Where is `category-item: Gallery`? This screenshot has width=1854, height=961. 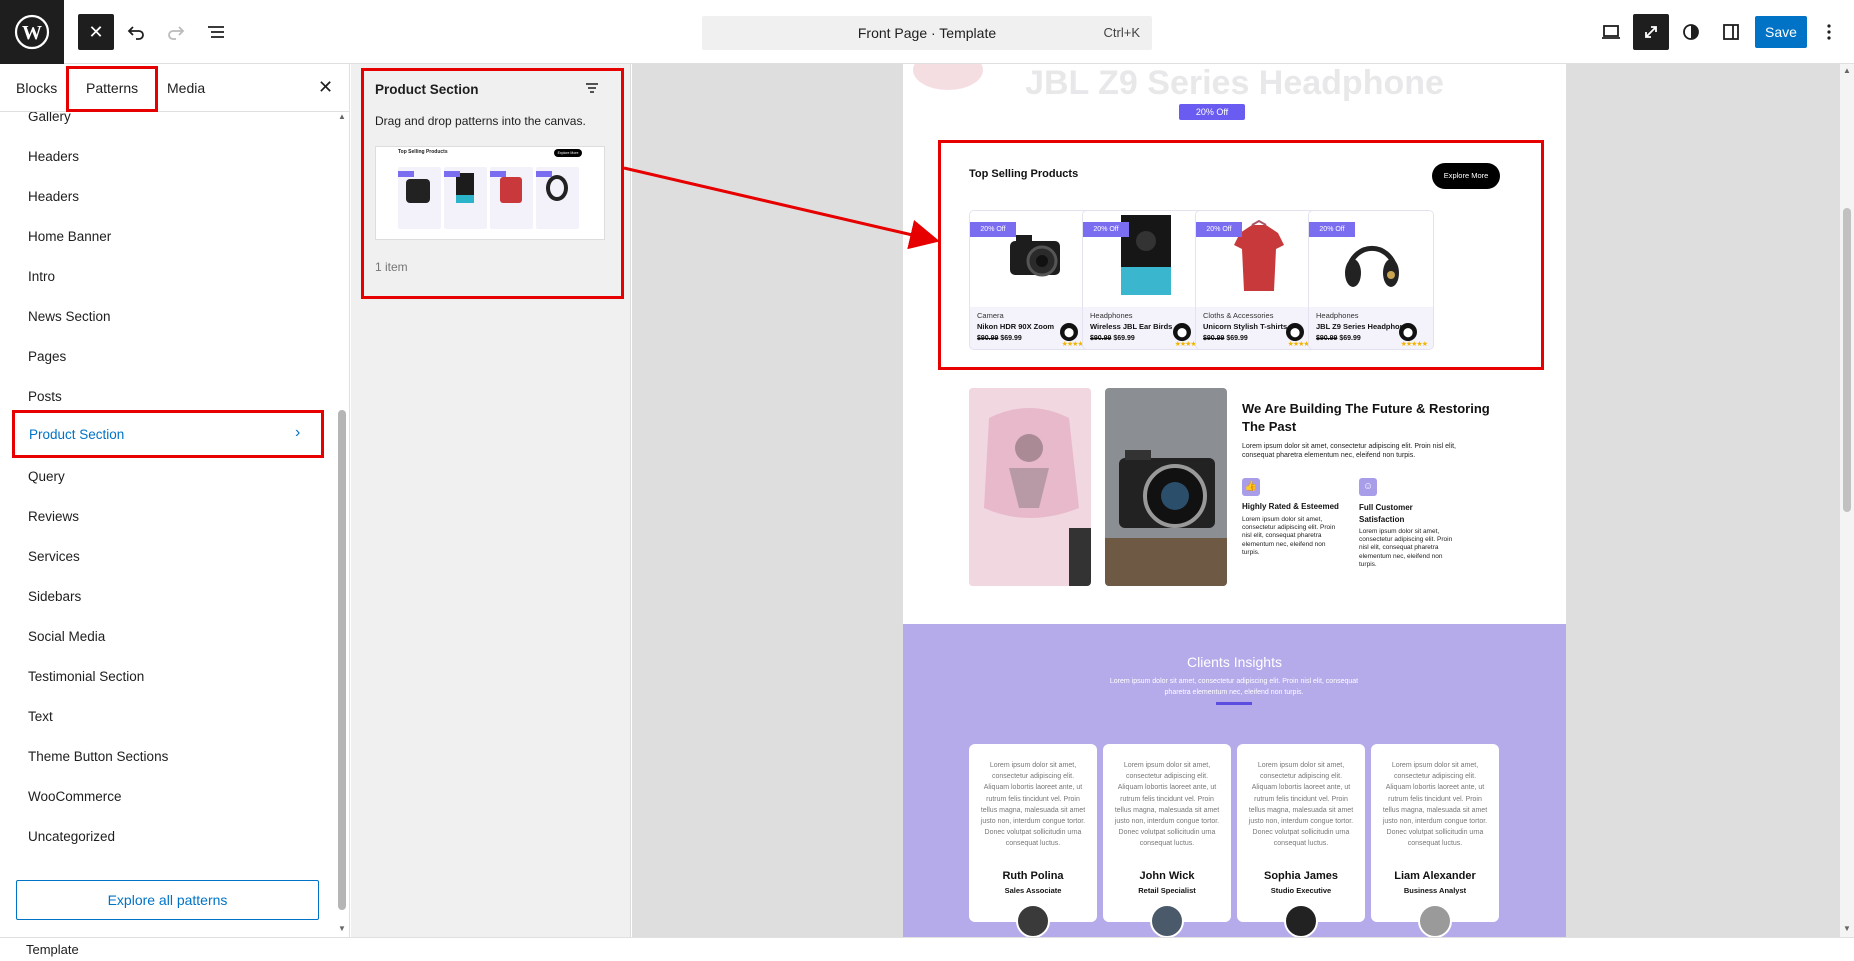 category-item: Gallery is located at coordinates (49, 118).